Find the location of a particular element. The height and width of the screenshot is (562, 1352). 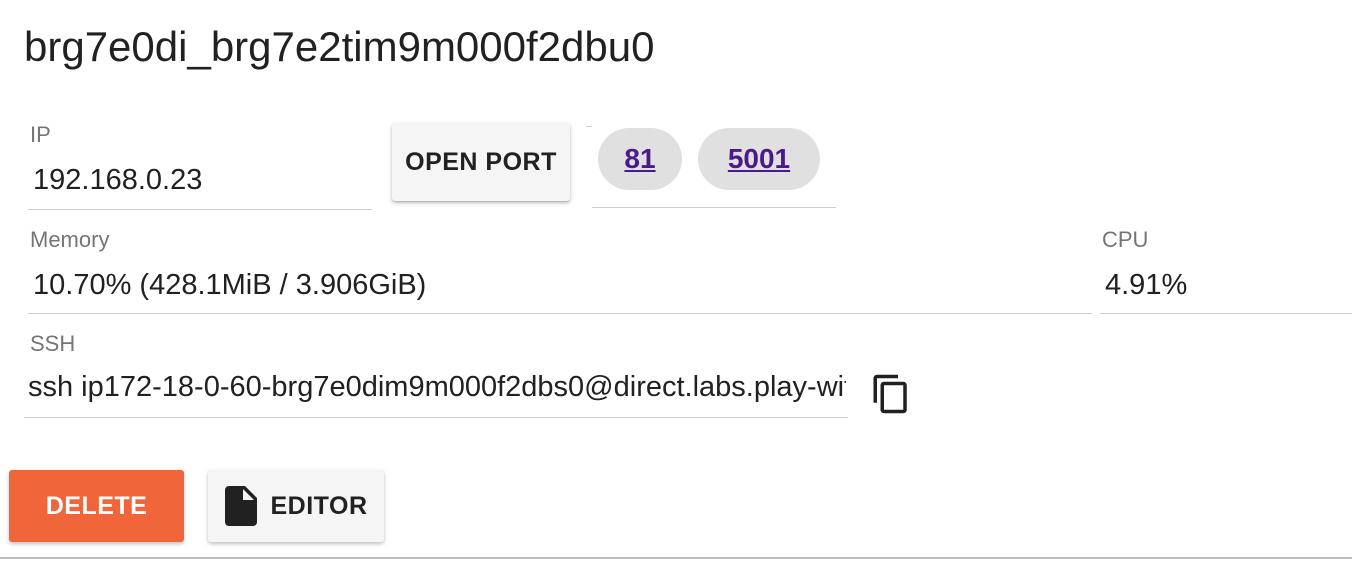

file-icon is located at coordinates (240, 506).